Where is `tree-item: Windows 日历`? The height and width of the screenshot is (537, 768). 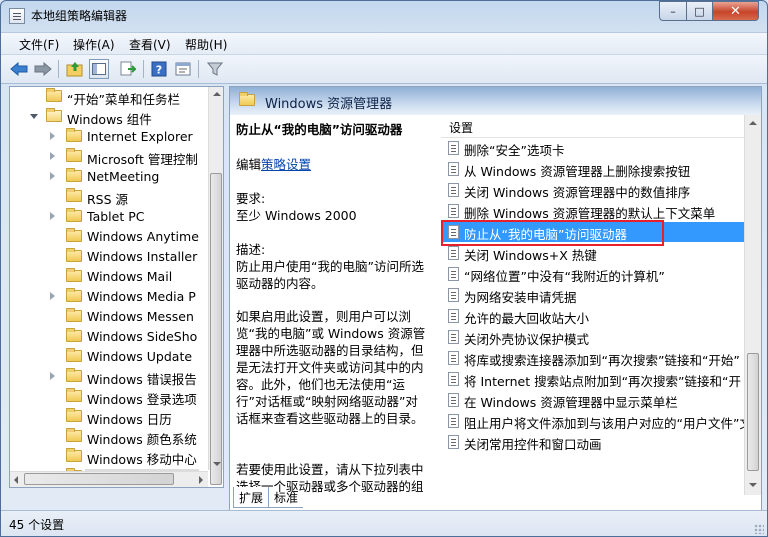
tree-item: Windows 日历 is located at coordinates (110, 417).